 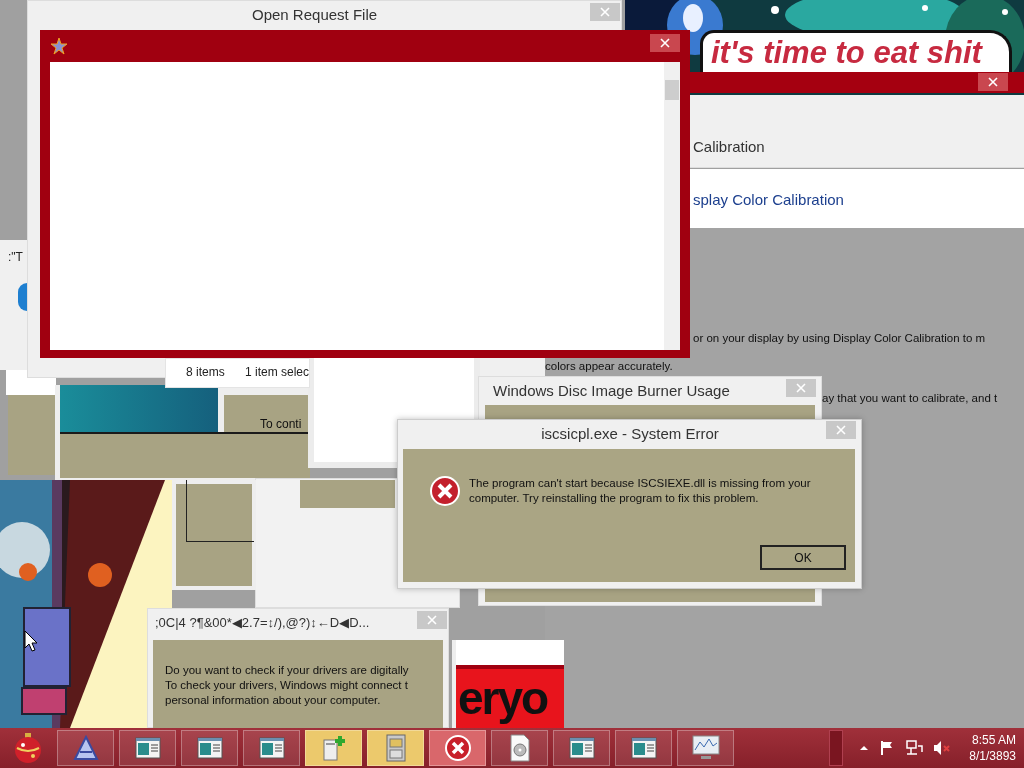 I want to click on clock-date: 8/1/3893, so click(x=992, y=756).